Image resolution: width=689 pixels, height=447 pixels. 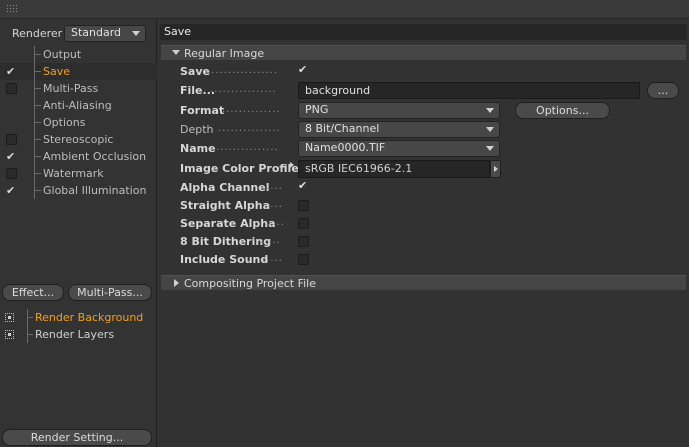 What do you see at coordinates (399, 148) in the screenshot?
I see `name-dropdown: Name0000.TIF` at bounding box center [399, 148].